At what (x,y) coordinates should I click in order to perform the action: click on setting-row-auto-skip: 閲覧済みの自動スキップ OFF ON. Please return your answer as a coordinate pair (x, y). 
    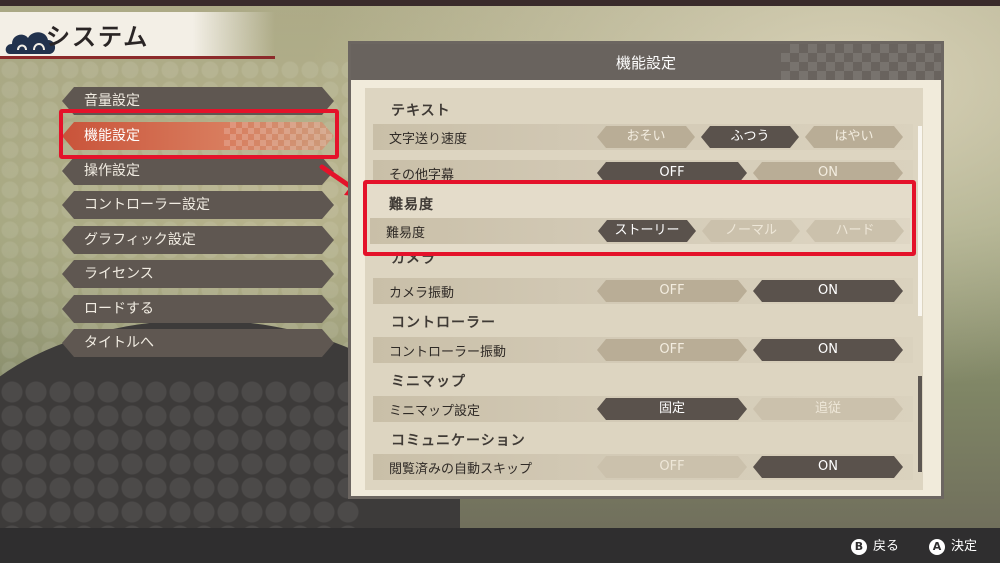
    Looking at the image, I should click on (643, 467).